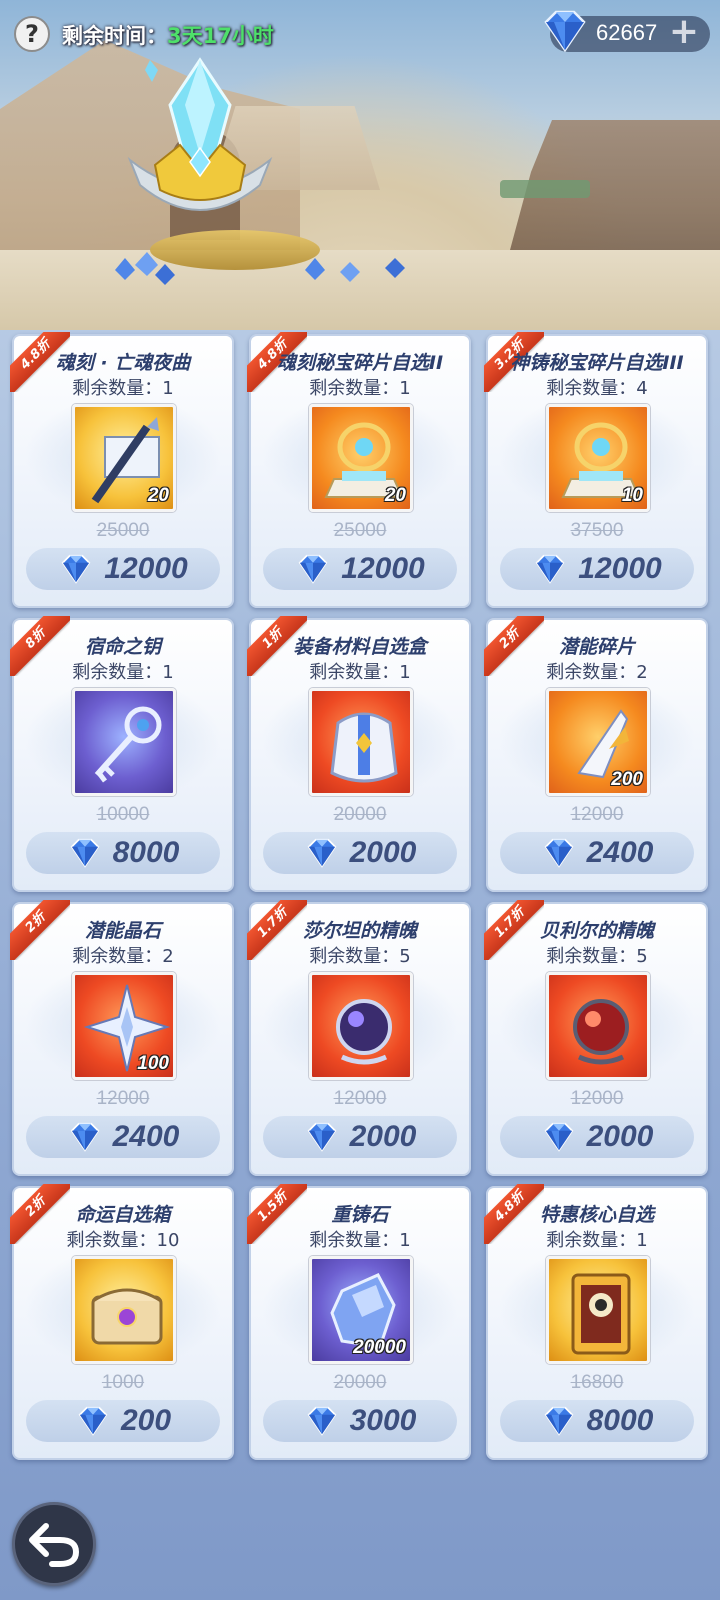 Image resolution: width=720 pixels, height=1600 pixels. I want to click on item-name: 莎尔坦的精魄, so click(359, 931).